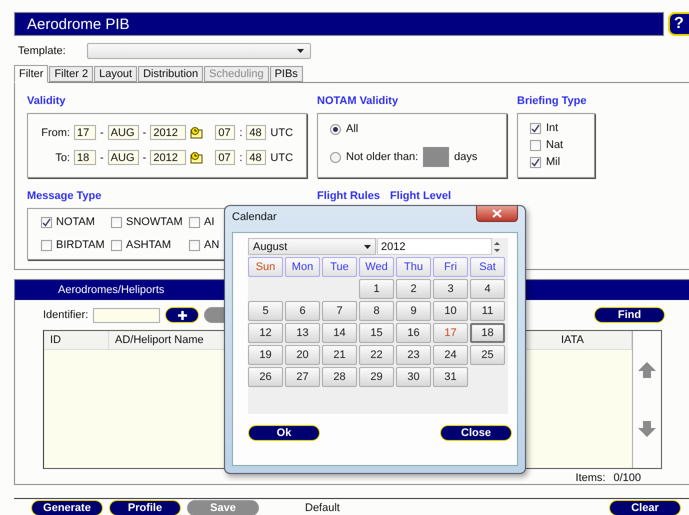 The width and height of the screenshot is (689, 515). Describe the element at coordinates (413, 289) in the screenshot. I see `day-button: 2` at that location.